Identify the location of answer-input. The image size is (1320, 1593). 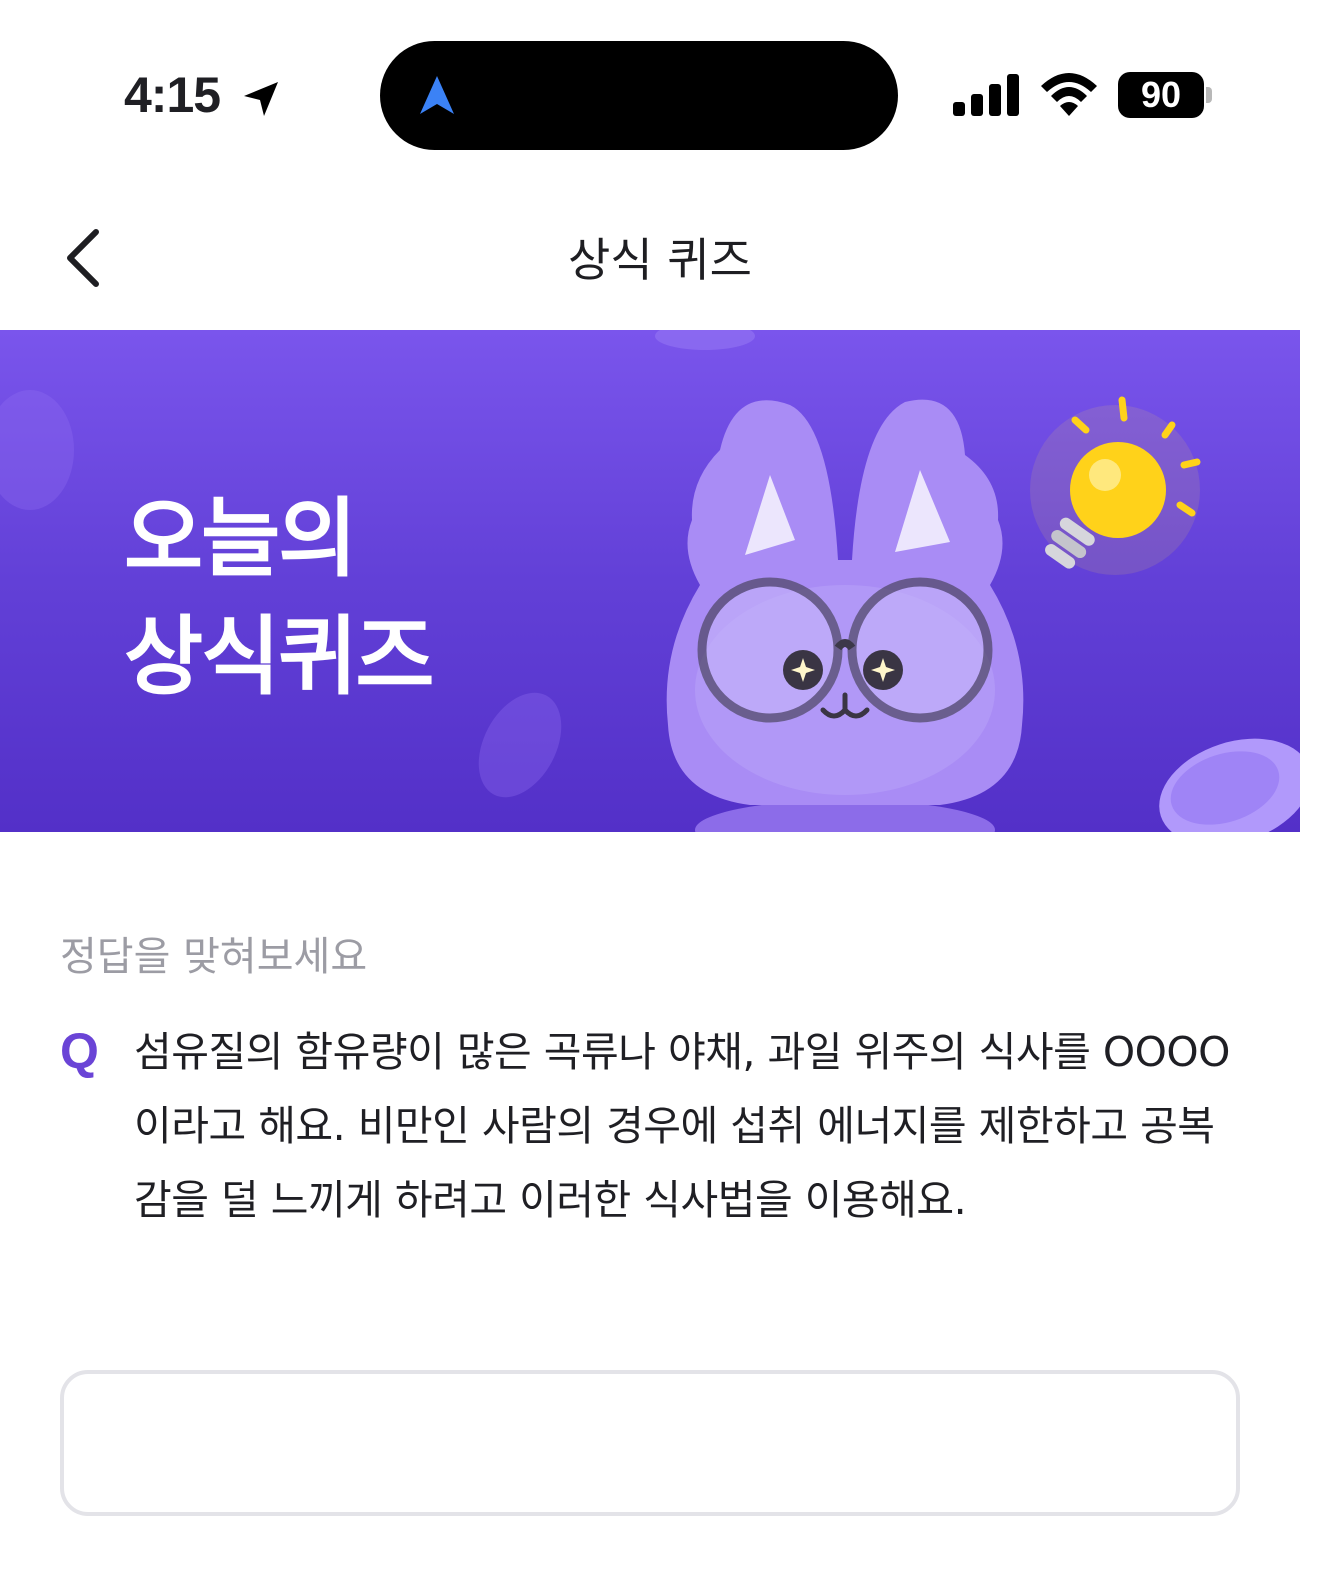
(650, 1443).